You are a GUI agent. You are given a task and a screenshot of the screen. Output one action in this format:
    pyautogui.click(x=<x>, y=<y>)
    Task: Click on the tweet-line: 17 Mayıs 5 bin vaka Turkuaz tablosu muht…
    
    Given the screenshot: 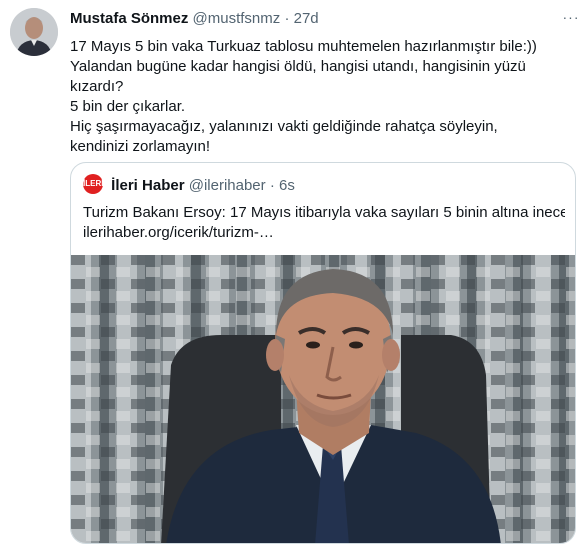 What is the action you would take?
    pyautogui.click(x=303, y=46)
    